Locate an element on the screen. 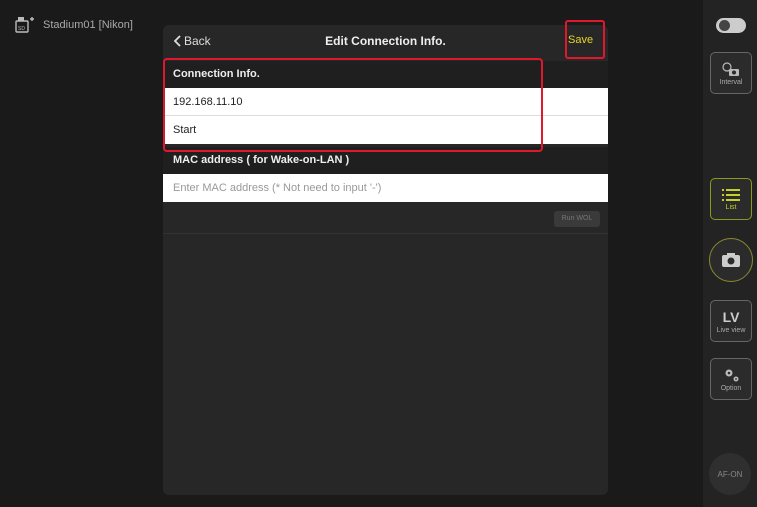 The width and height of the screenshot is (757, 507). list-button: List is located at coordinates (731, 199).